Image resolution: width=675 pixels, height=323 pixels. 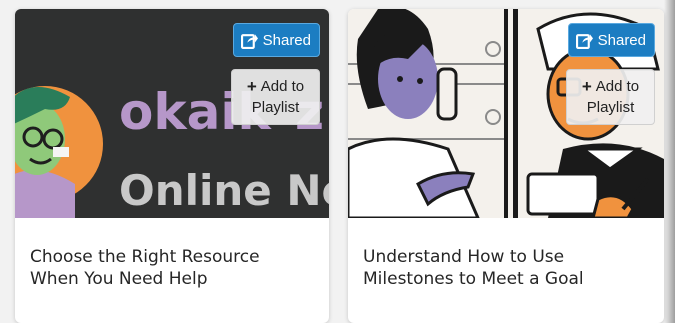 I want to click on tagline-text: Online Now, so click(x=224, y=190).